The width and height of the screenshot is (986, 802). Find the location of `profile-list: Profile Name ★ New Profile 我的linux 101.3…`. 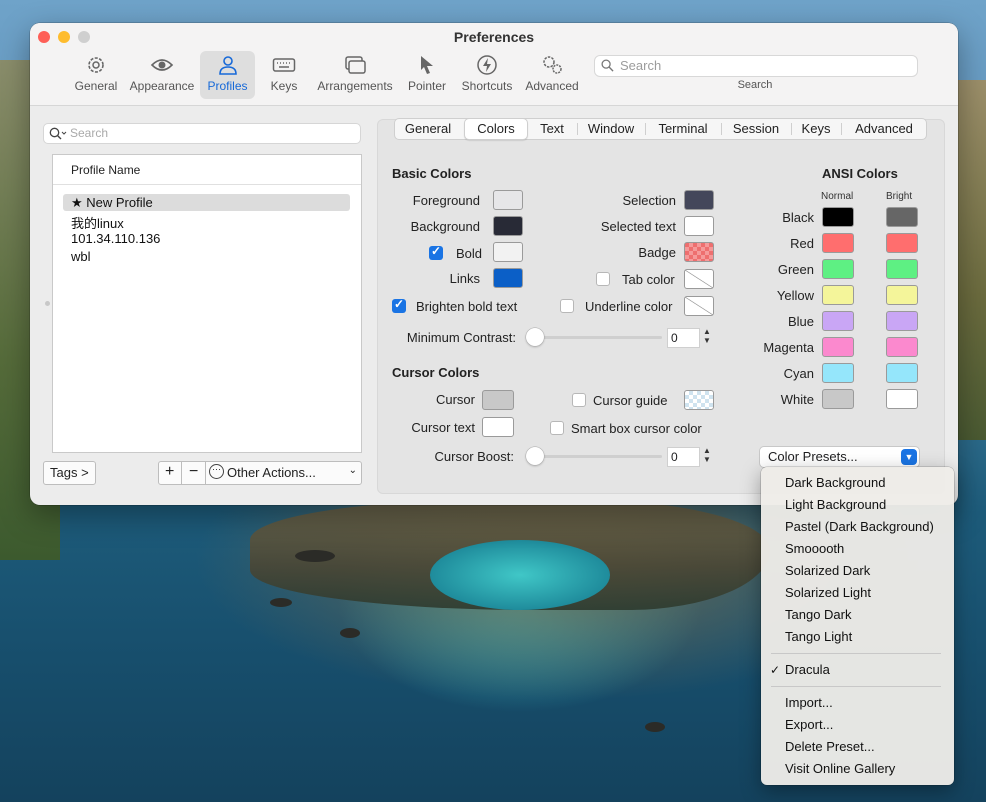

profile-list: Profile Name ★ New Profile 我的linux 101.3… is located at coordinates (207, 303).